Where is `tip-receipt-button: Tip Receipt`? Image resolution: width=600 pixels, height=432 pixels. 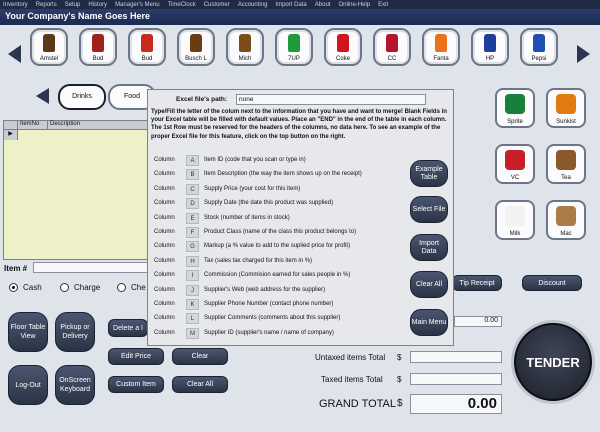
tip-receipt-button: Tip Receipt is located at coordinates (477, 283).